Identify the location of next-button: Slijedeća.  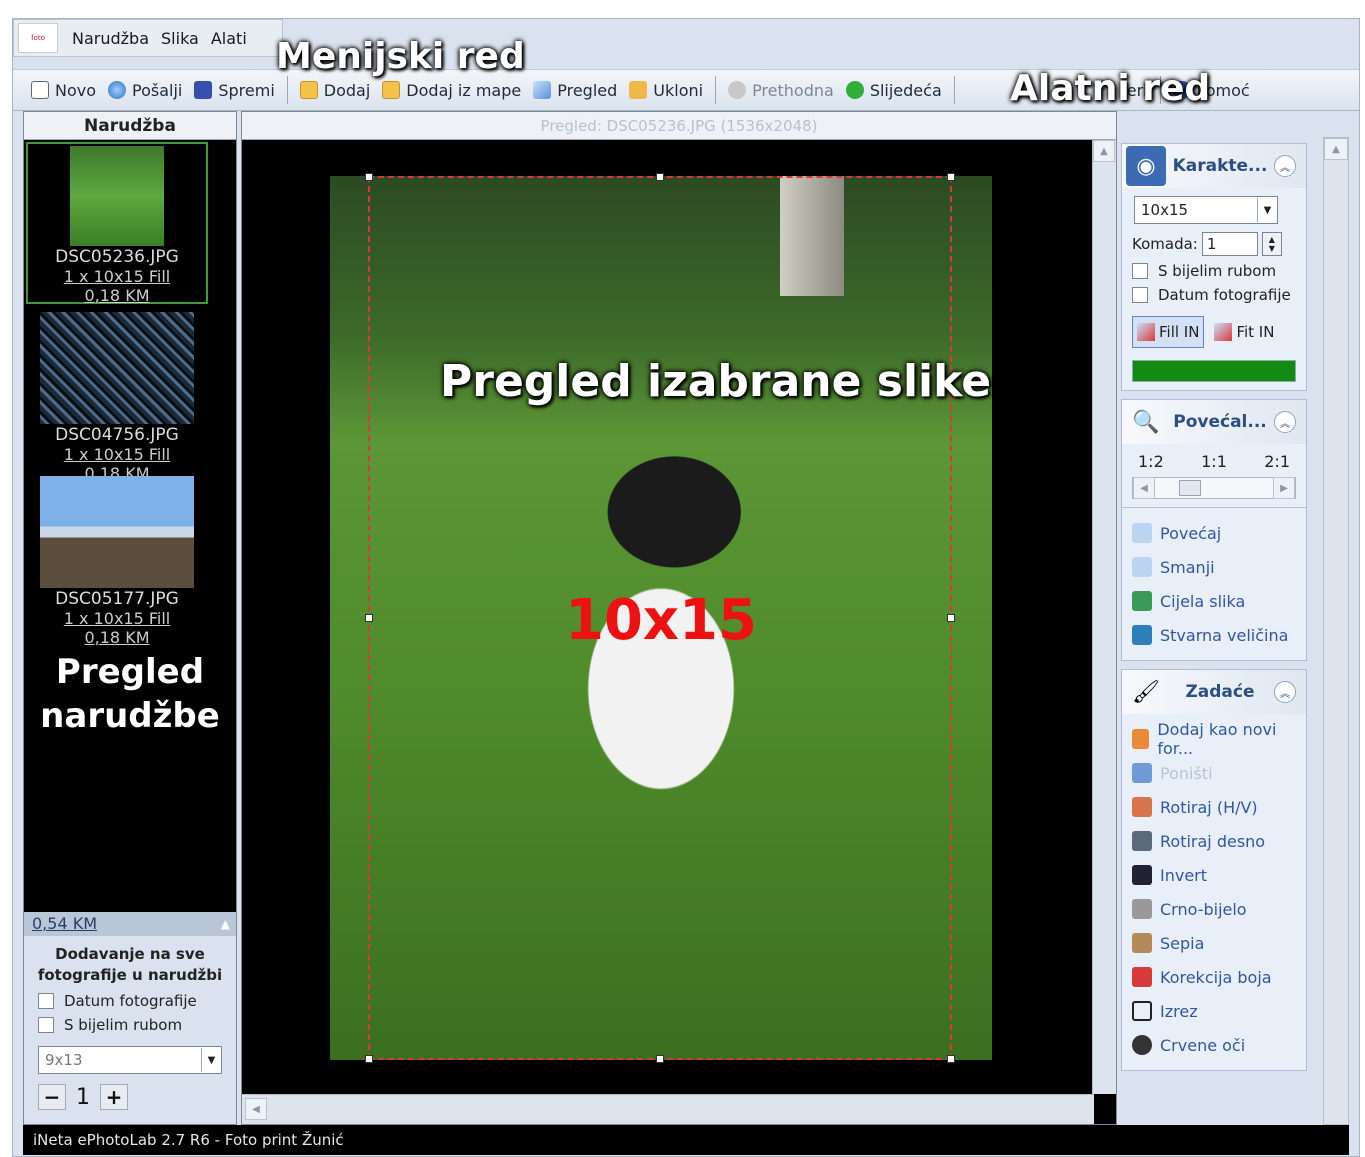
(893, 90).